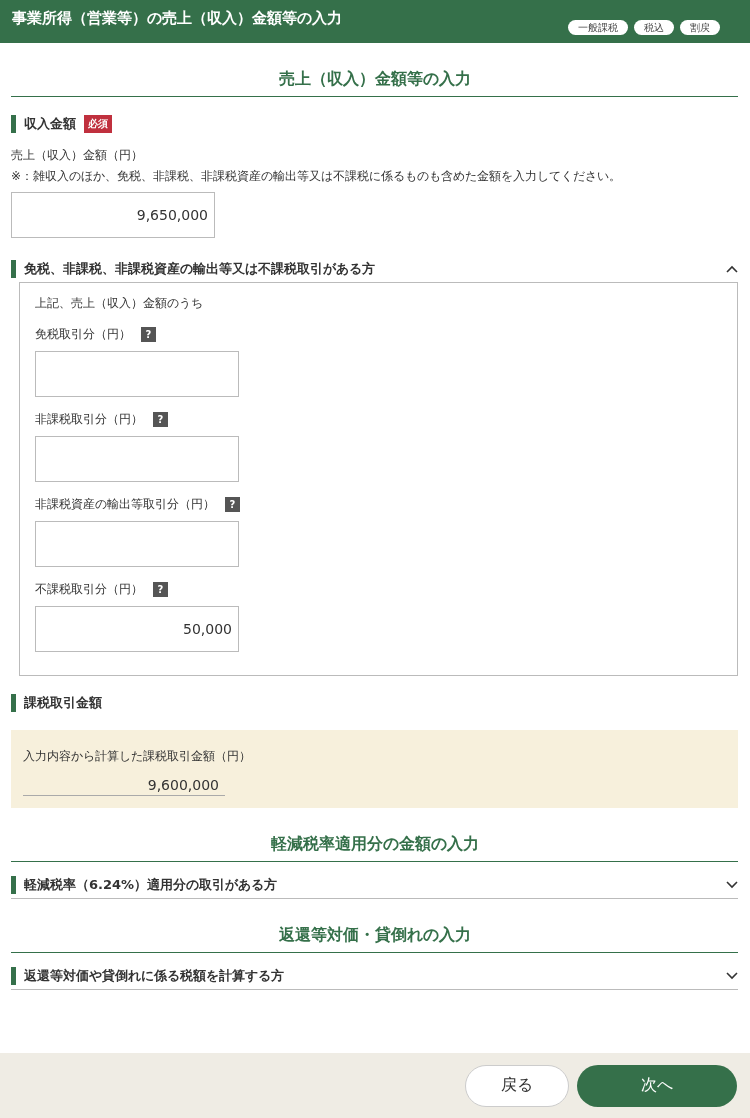 The width and height of the screenshot is (750, 1118). What do you see at coordinates (317, 176) in the screenshot?
I see `note-text: ※：雑収入のほか、免税、非課税、非課税資産の輸出等又は不課税に係るものも含めた金額を入力してください。` at bounding box center [317, 176].